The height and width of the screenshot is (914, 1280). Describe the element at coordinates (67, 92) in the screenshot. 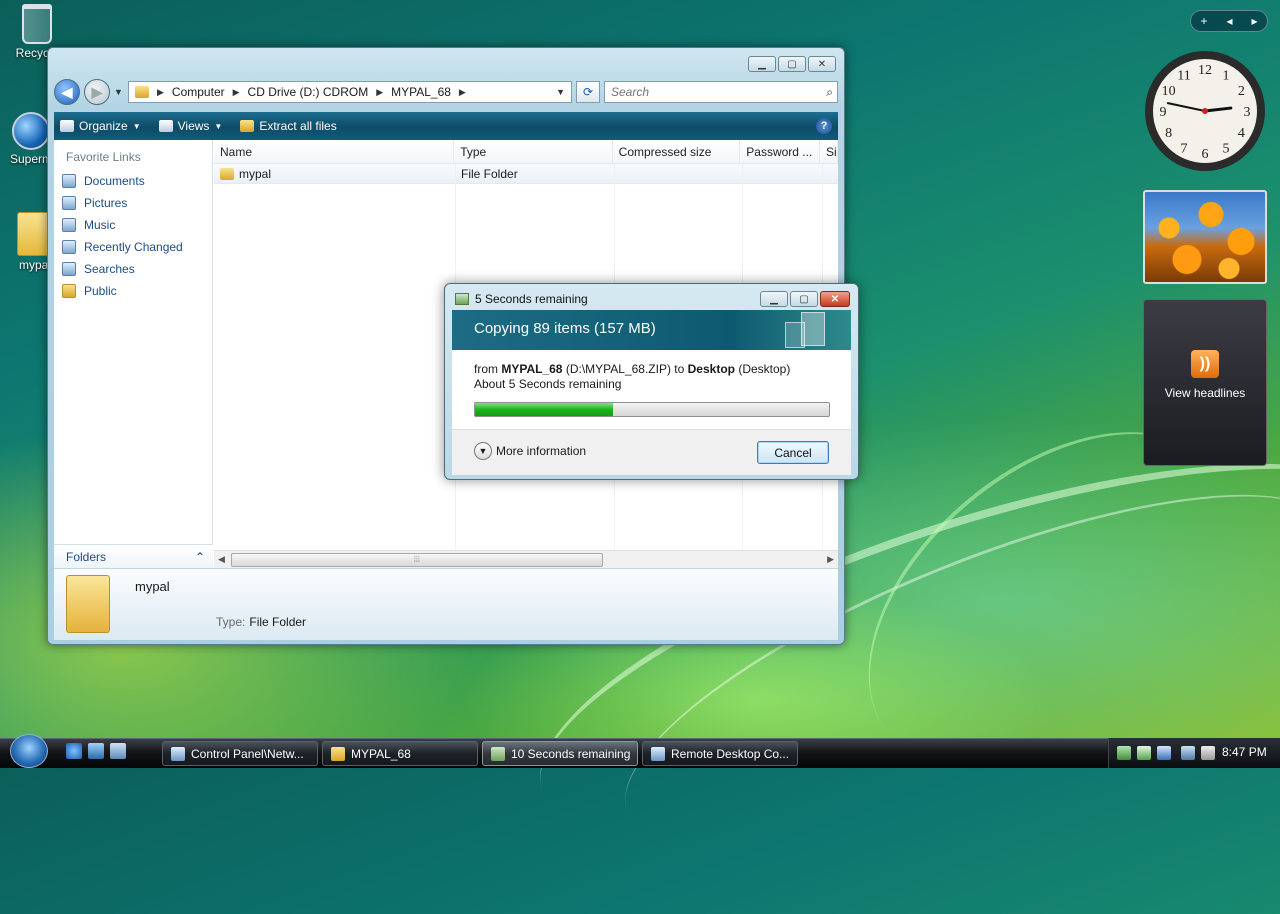

I see `back-button: ◀` at that location.